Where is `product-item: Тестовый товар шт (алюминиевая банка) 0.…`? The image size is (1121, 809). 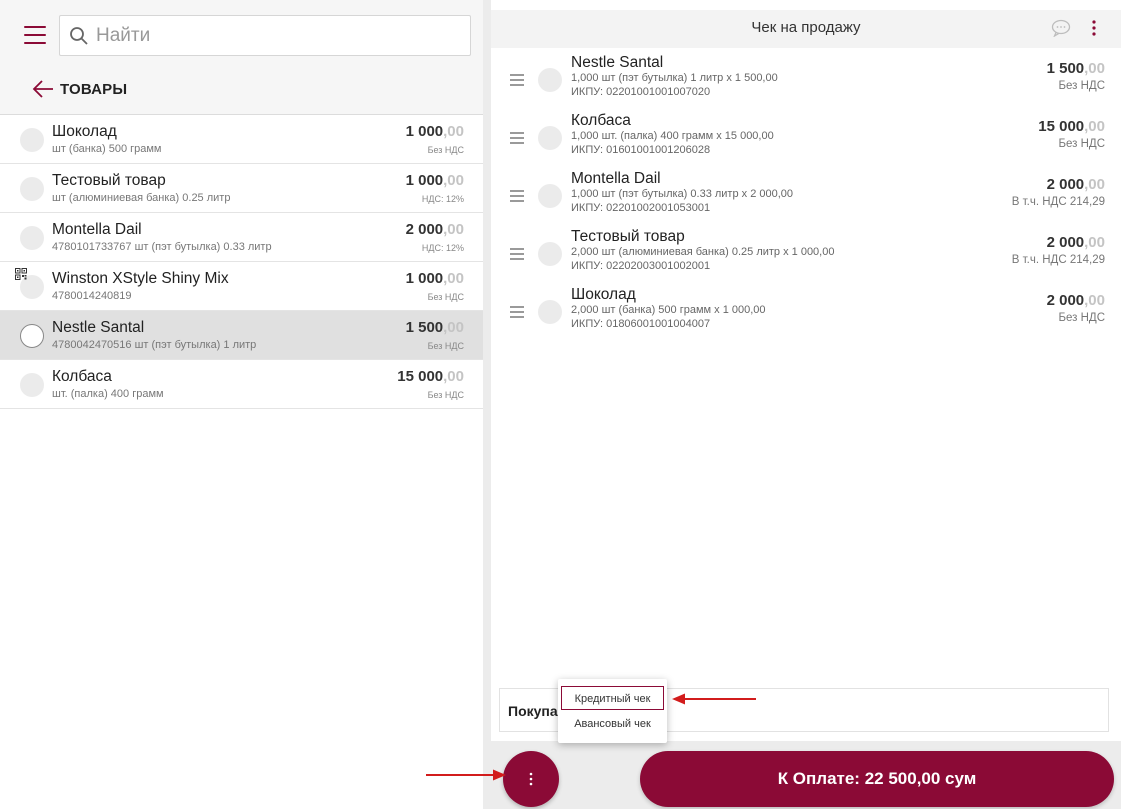
product-item: Тестовый товар шт (алюминиевая банка) 0.… is located at coordinates (241, 188).